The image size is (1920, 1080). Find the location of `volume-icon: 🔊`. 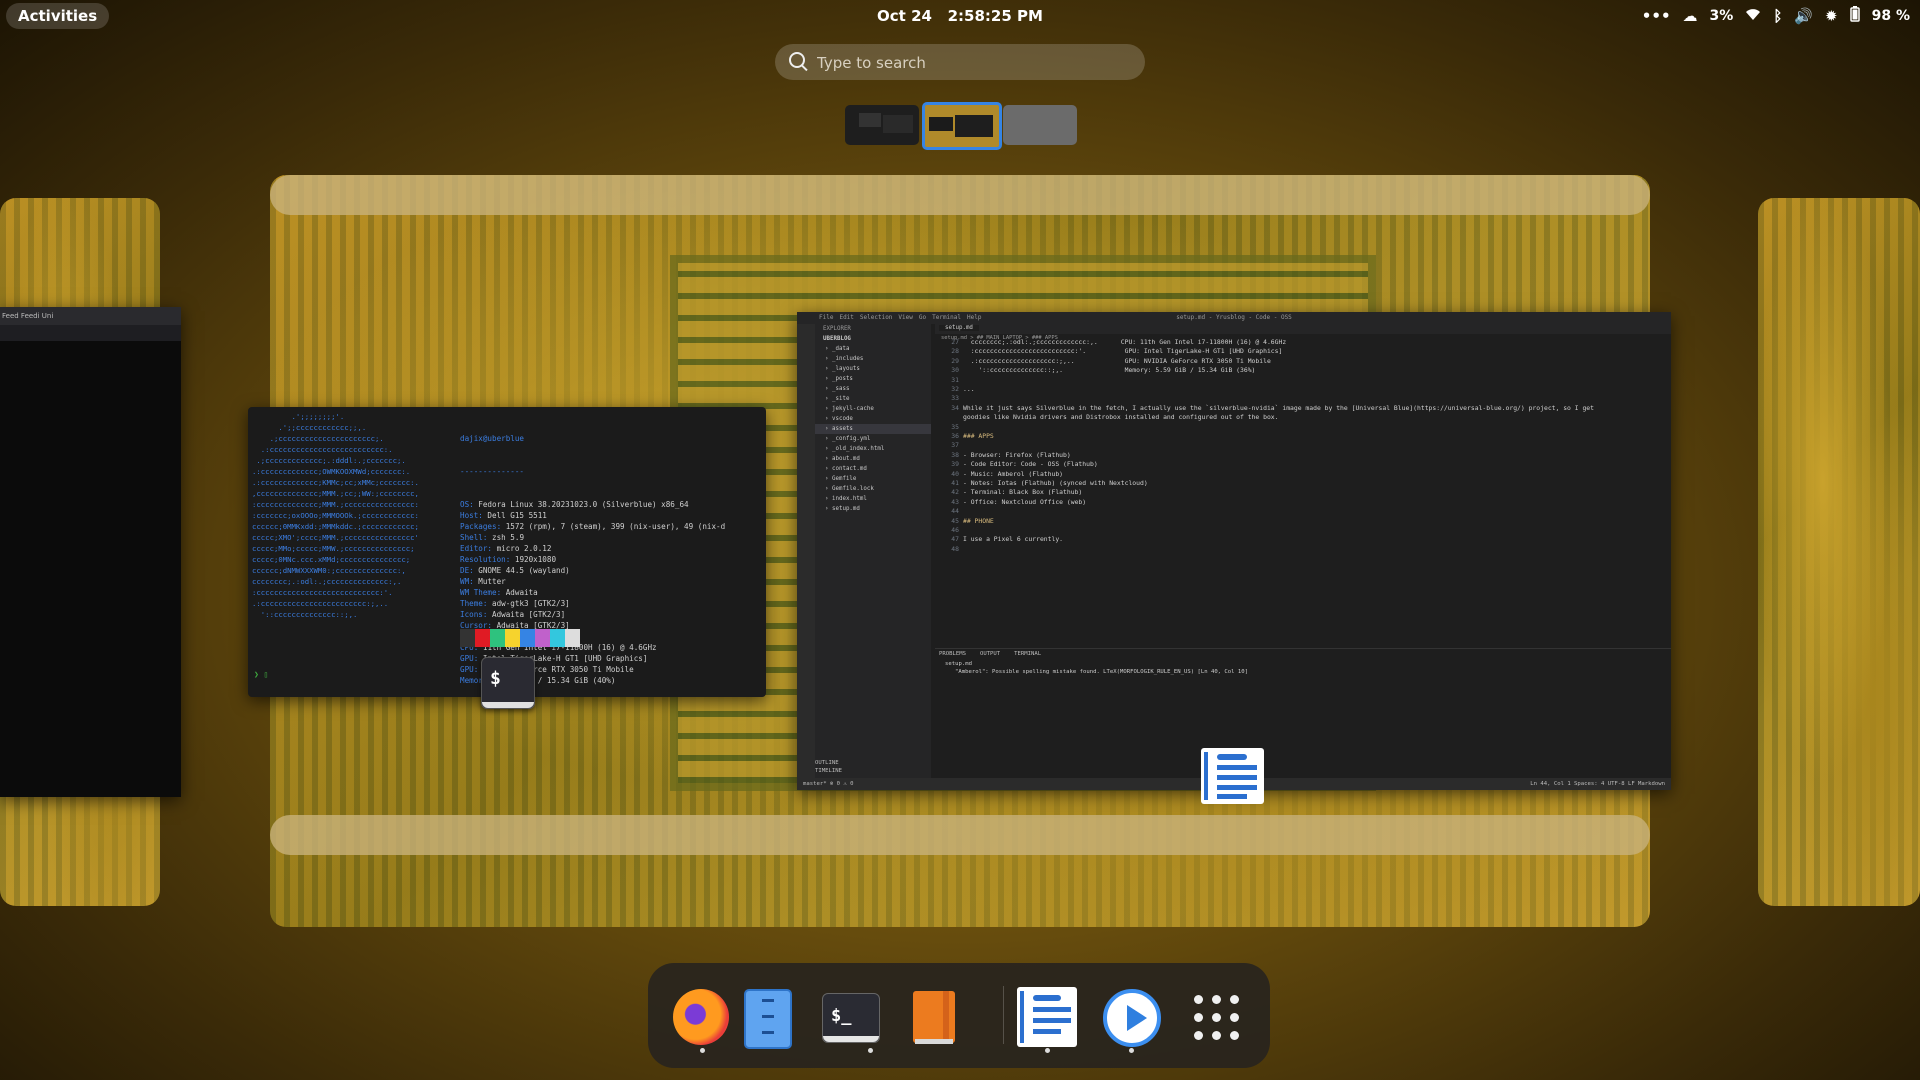

volume-icon: 🔊 is located at coordinates (1803, 16).